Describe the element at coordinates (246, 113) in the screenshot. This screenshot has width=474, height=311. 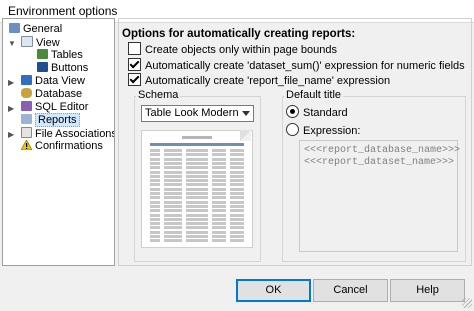
I see `chevron-down-icon` at that location.